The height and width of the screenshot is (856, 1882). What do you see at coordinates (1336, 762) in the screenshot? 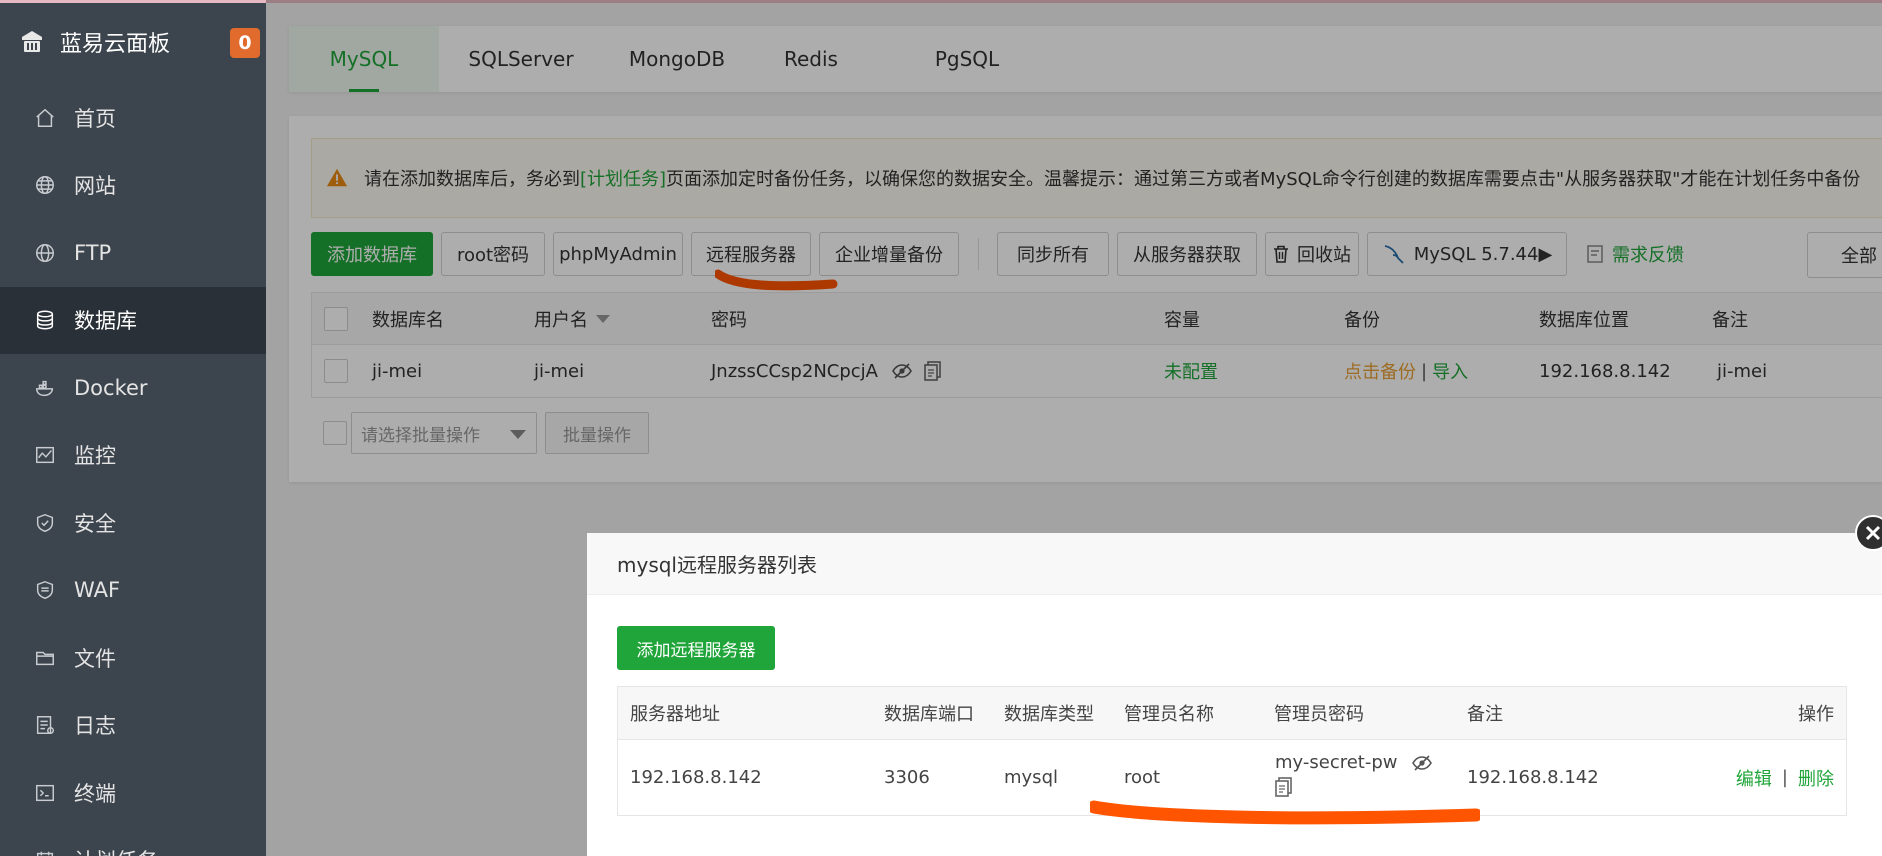
I see `admin-password-value: my-secret-pw` at bounding box center [1336, 762].